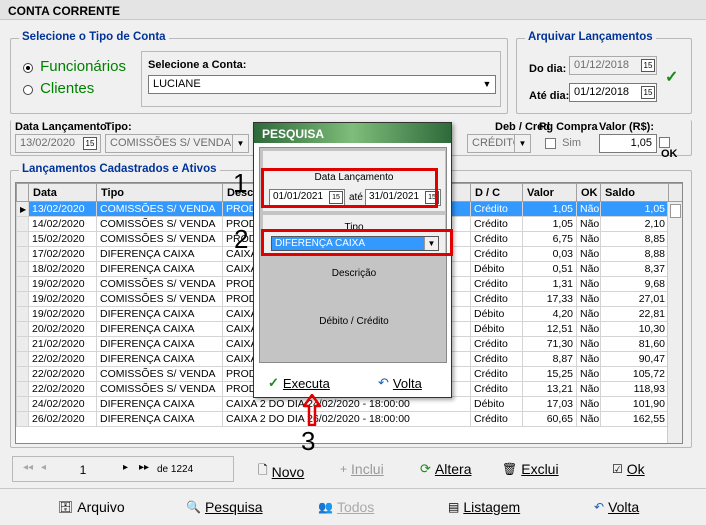 This screenshot has width=706, height=525. I want to click on radio-funcionarios: Funcionários, so click(74, 66).